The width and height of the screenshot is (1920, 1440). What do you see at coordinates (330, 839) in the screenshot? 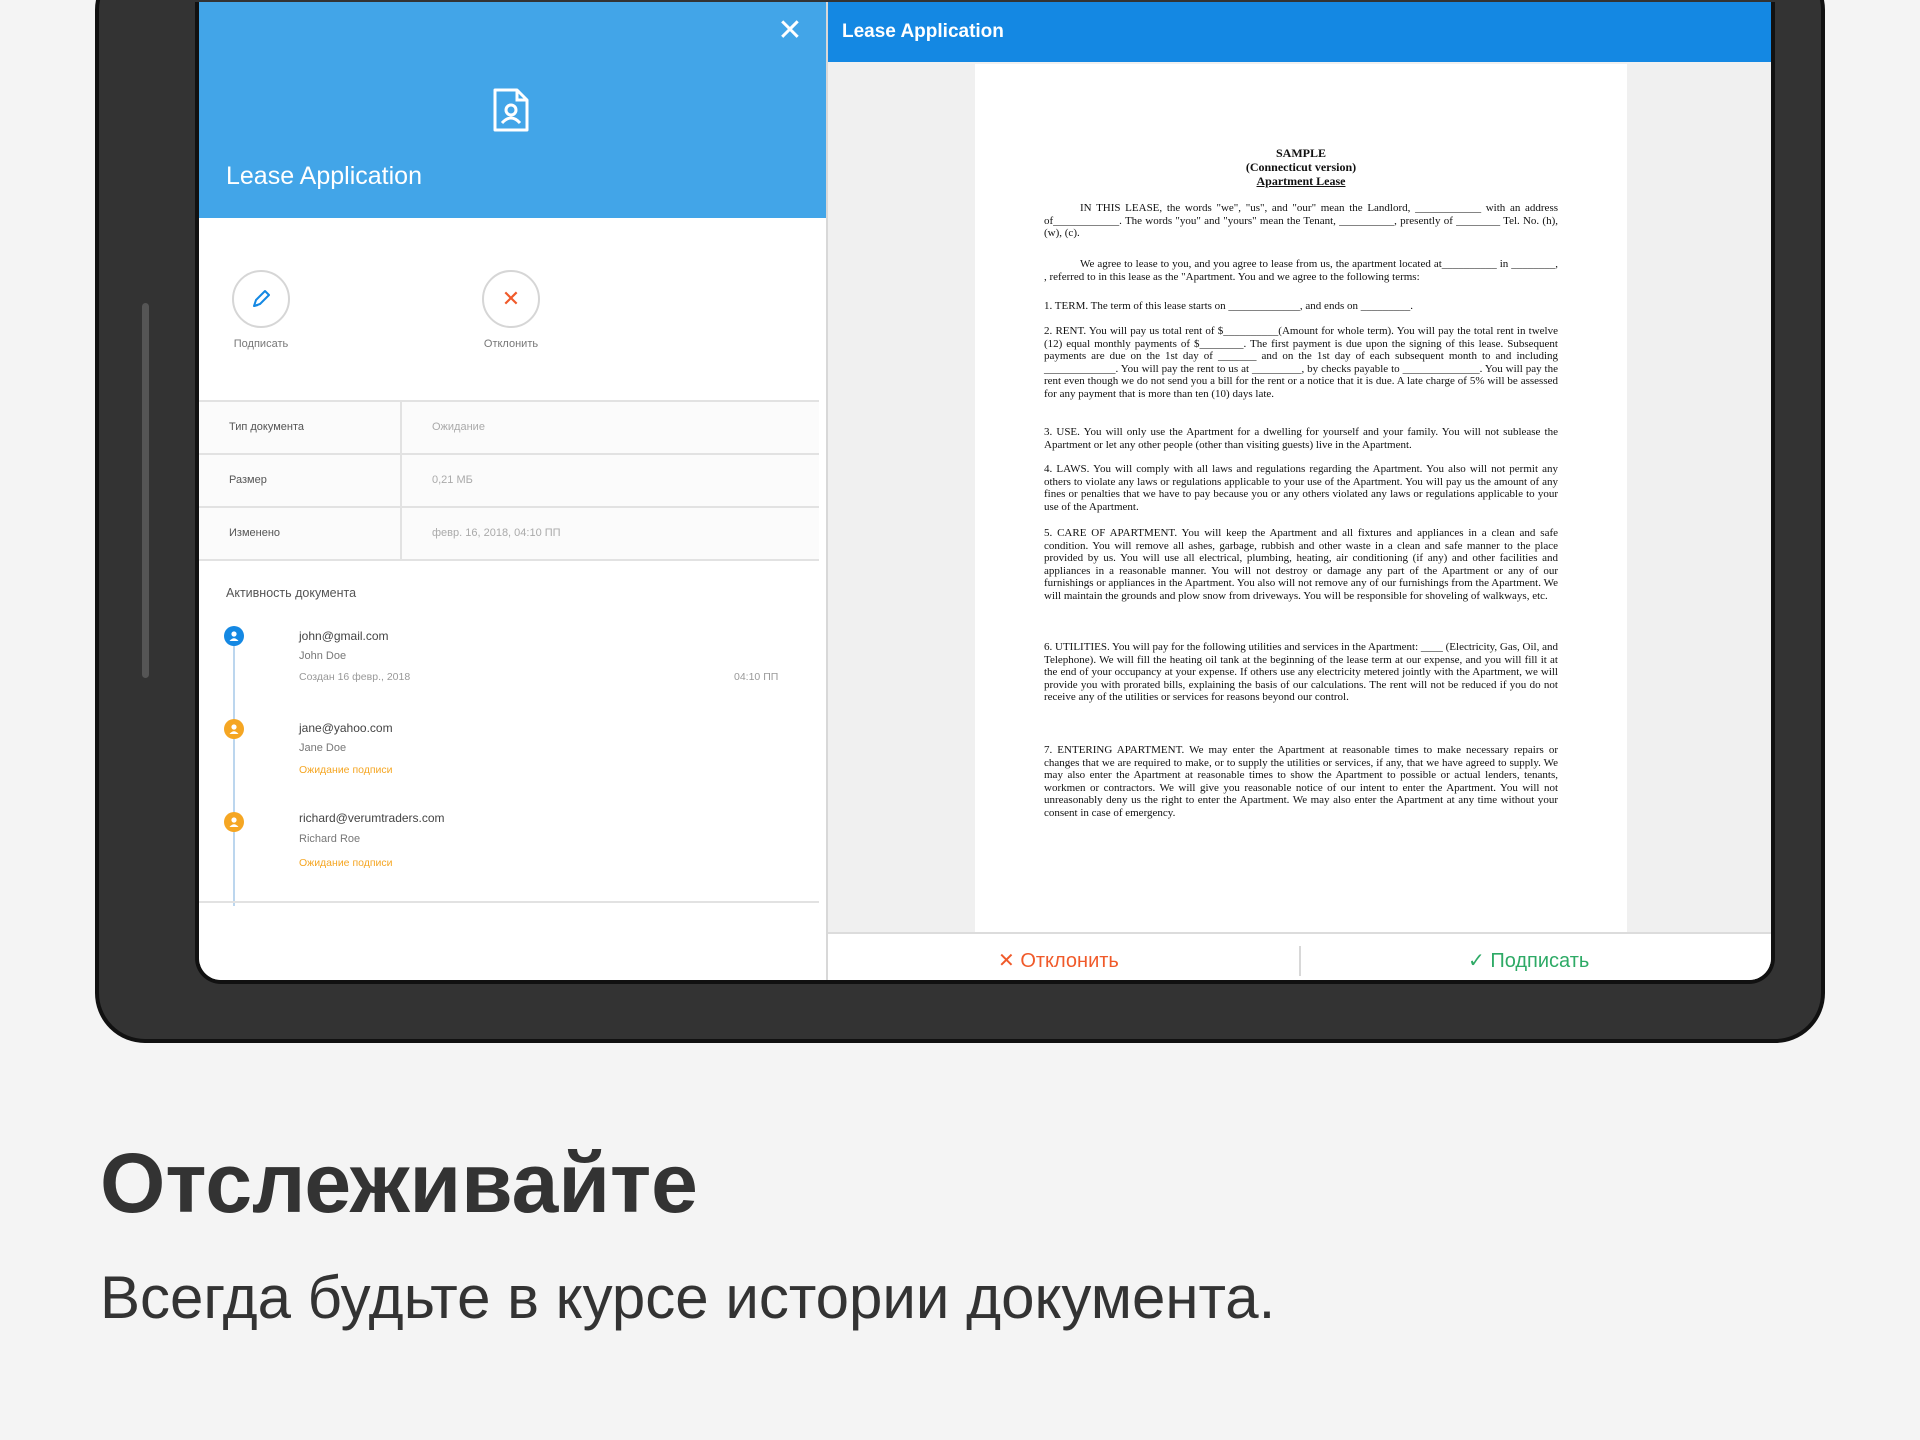
I see `activity-name: Richard Roe` at bounding box center [330, 839].